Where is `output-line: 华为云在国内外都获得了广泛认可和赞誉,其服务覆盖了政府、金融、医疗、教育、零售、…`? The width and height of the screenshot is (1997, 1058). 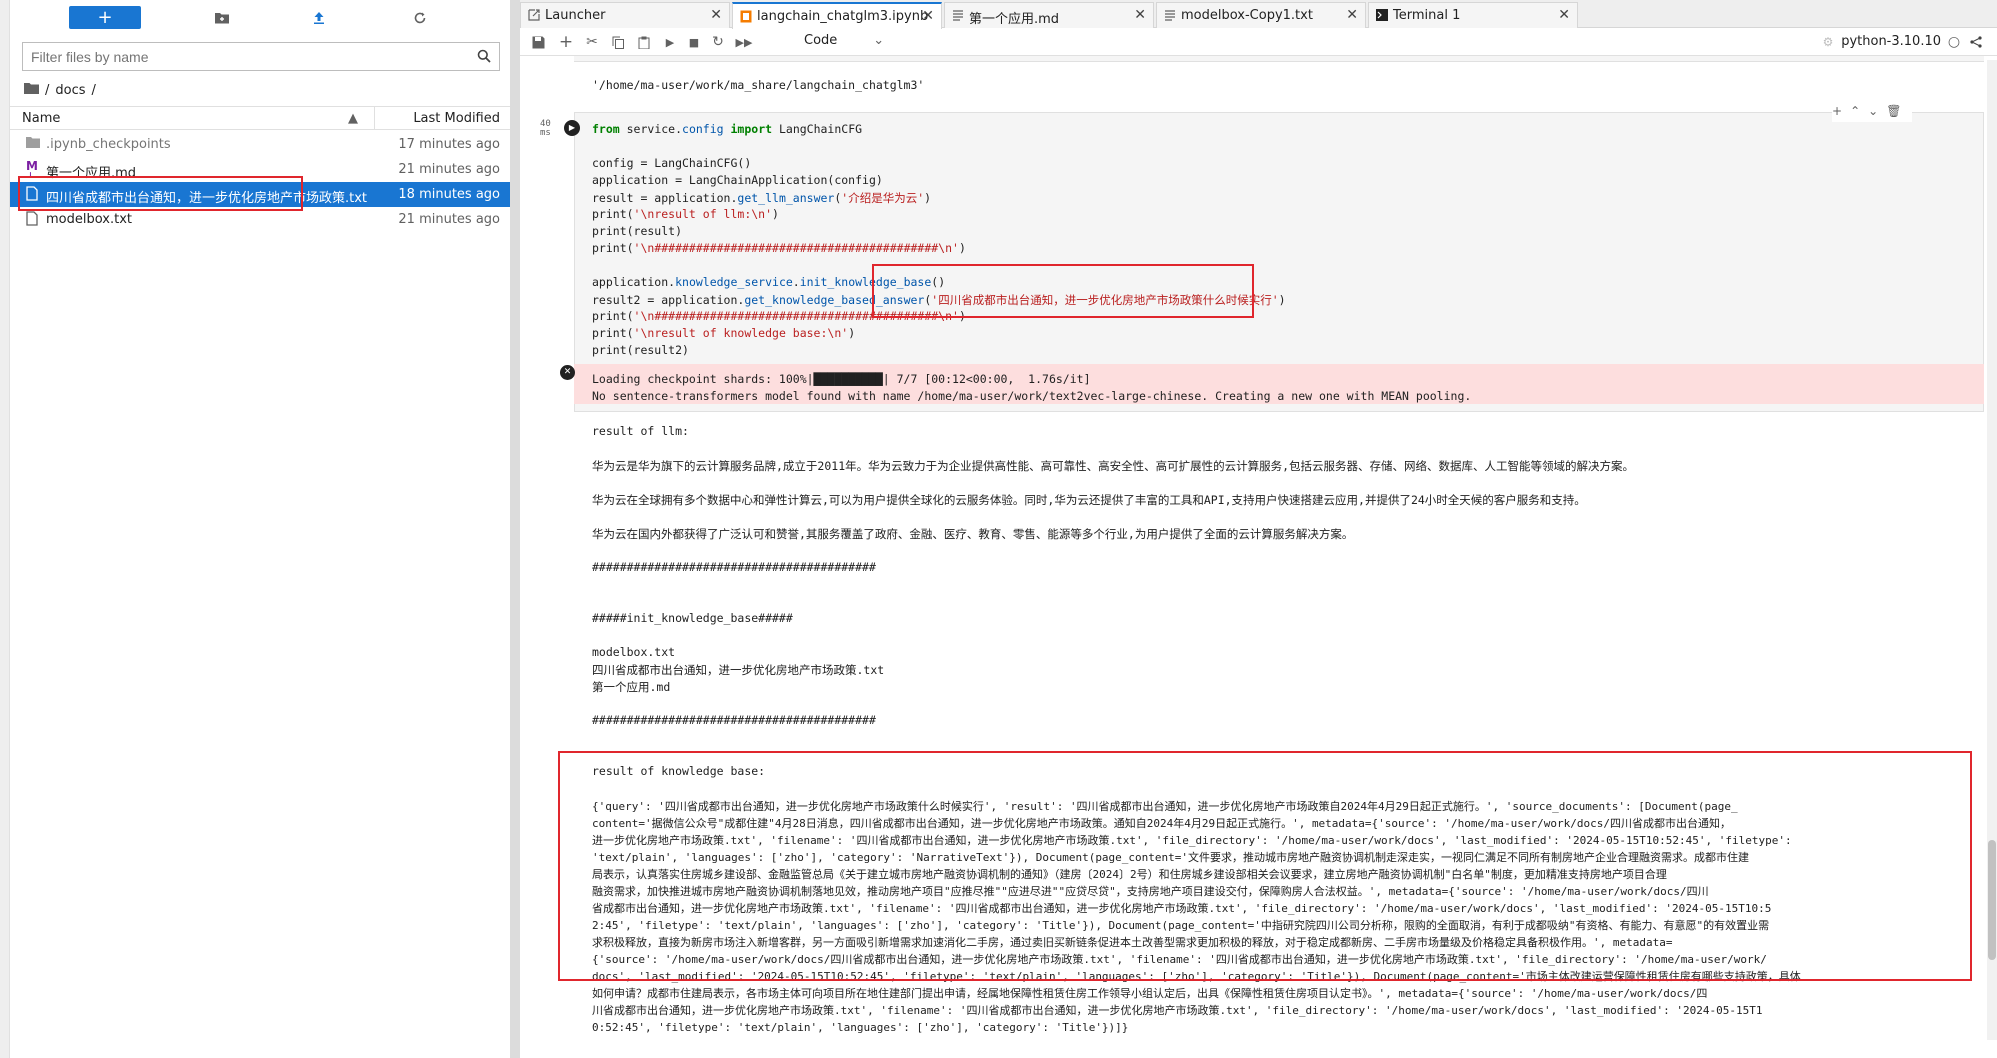
output-line: 华为云在国内外都获得了广泛认可和赞誉,其服务覆盖了政府、金融、医疗、教育、零售、… is located at coordinates (973, 534).